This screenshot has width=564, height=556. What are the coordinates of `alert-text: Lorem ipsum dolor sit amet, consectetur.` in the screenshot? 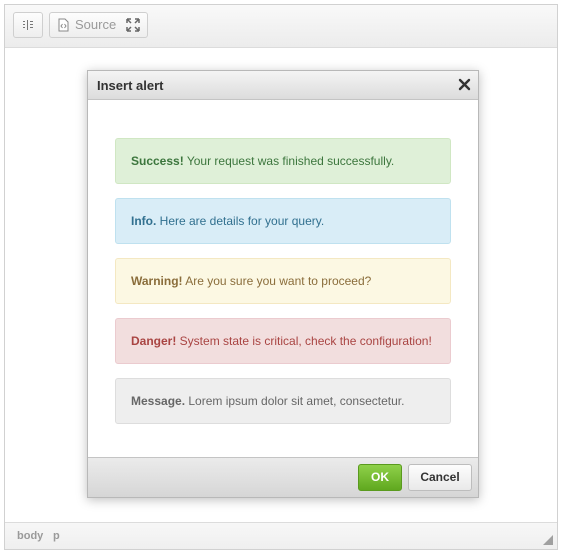 It's located at (295, 401).